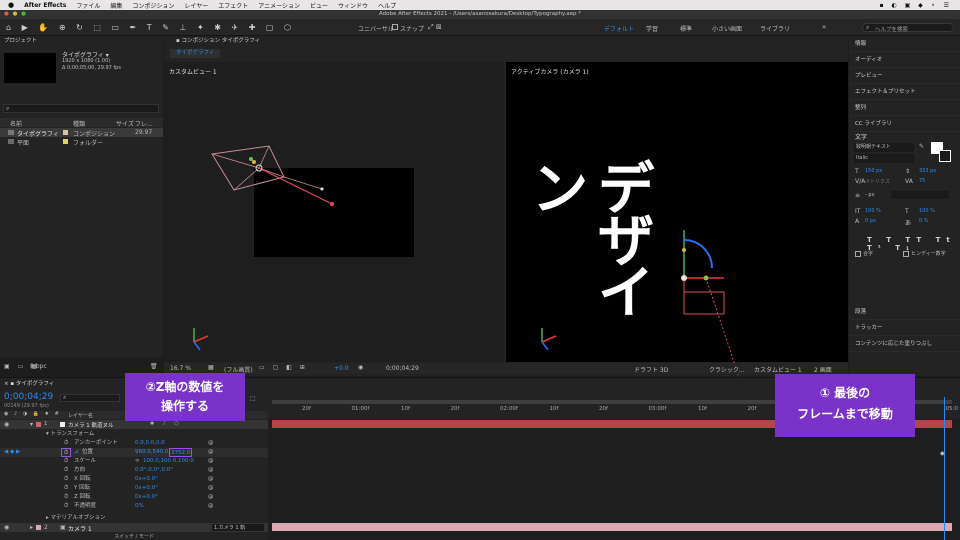 Image resolution: width=960 pixels, height=540 pixels. Describe the element at coordinates (153, 5) in the screenshot. I see `menu-composition: コンポジション` at that location.